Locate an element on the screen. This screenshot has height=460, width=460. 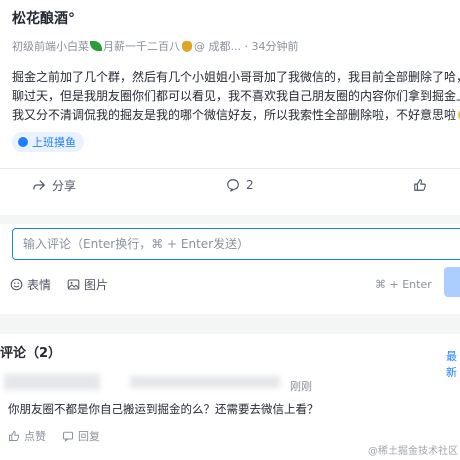
smile-icon is located at coordinates (16, 284).